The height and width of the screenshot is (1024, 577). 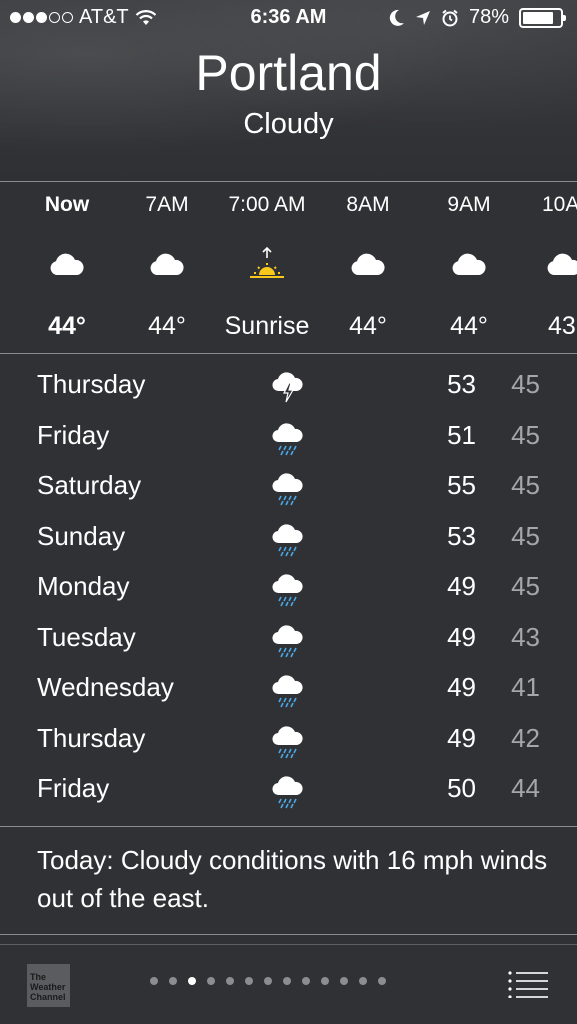 I want to click on weather-channel-logo: The Weather Channel, so click(x=48, y=985).